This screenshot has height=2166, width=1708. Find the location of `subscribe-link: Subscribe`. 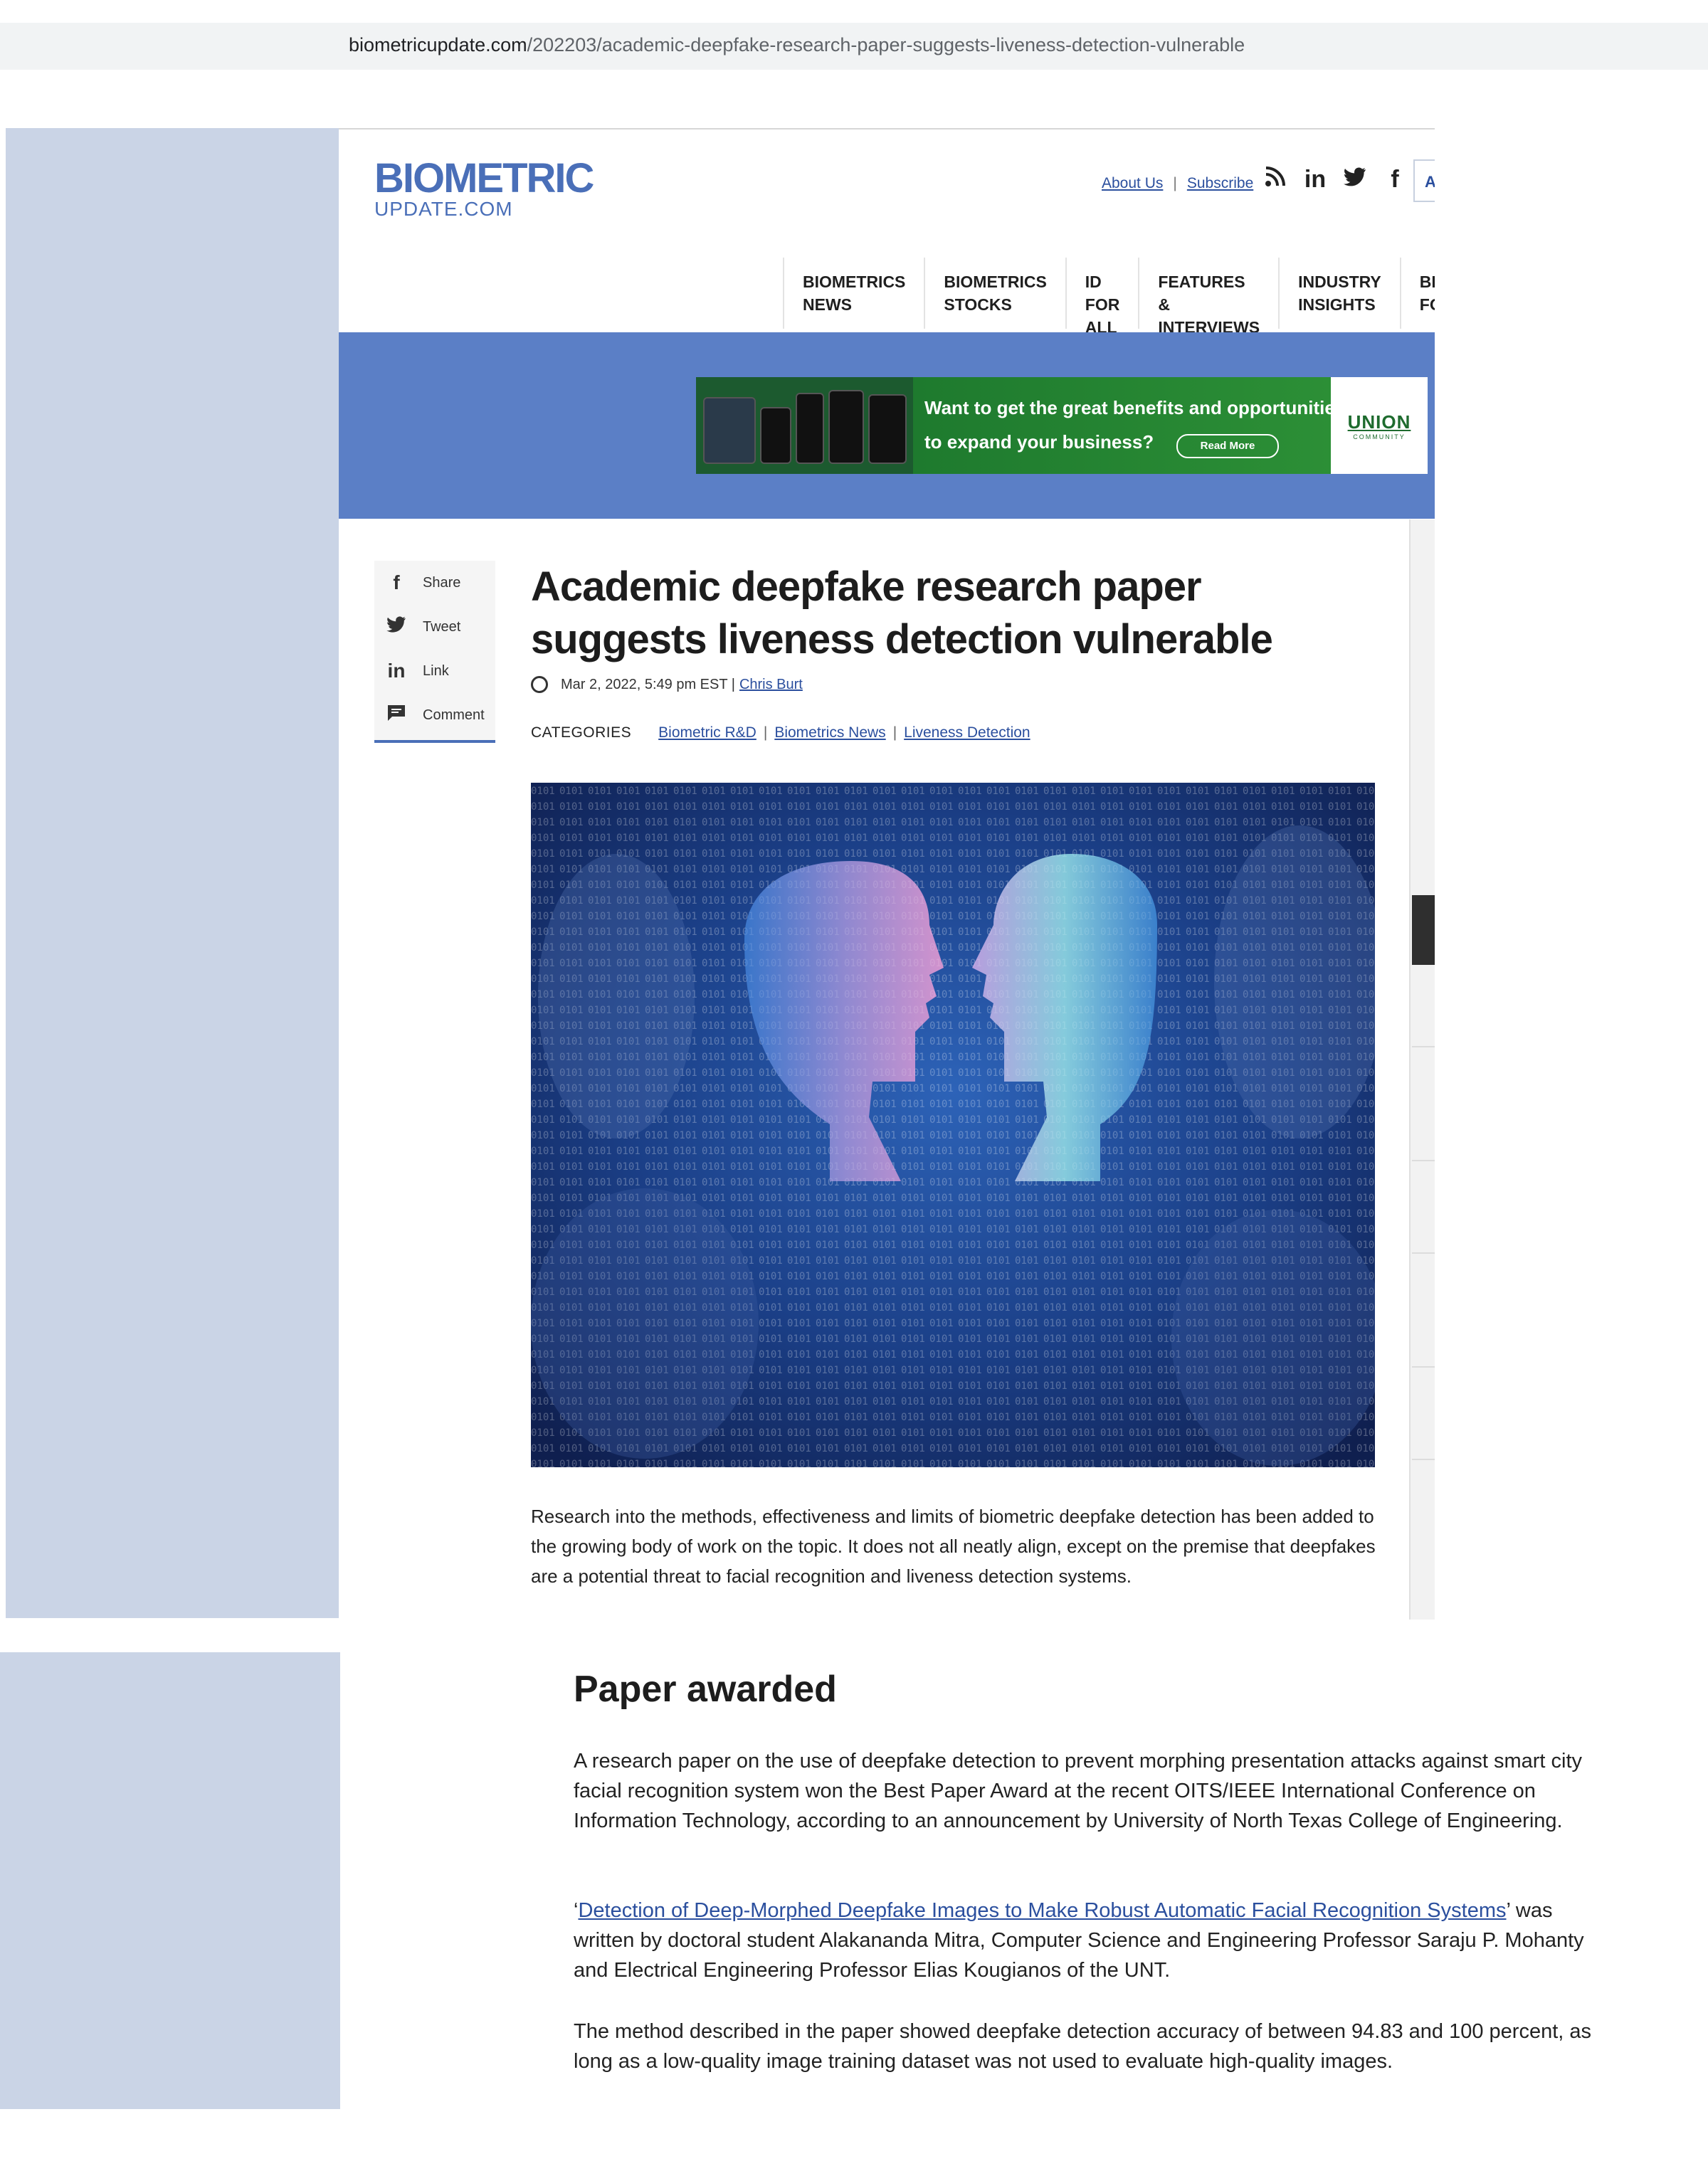

subscribe-link: Subscribe is located at coordinates (1220, 183).